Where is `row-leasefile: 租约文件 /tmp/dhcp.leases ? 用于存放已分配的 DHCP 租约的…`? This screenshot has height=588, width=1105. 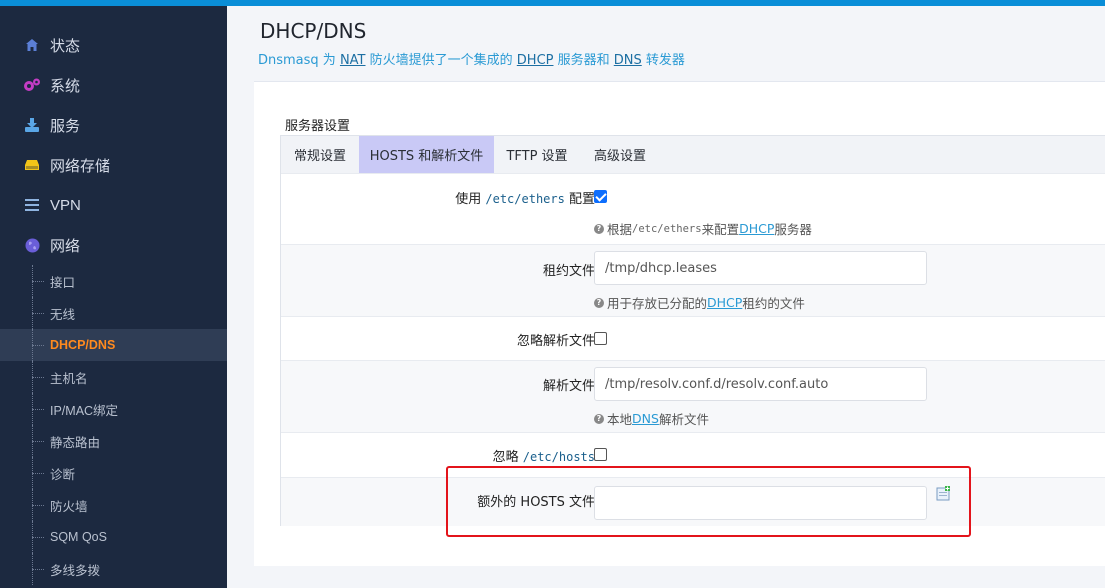
row-leasefile: 租约文件 /tmp/dhcp.leases ? 用于存放已分配的 DHCP 租约的… is located at coordinates (693, 280).